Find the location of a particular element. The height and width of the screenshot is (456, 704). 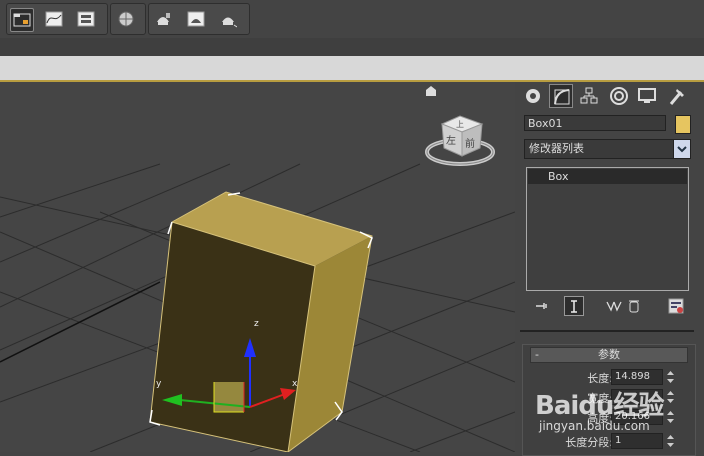

object-name-field: Box01 is located at coordinates (595, 123).